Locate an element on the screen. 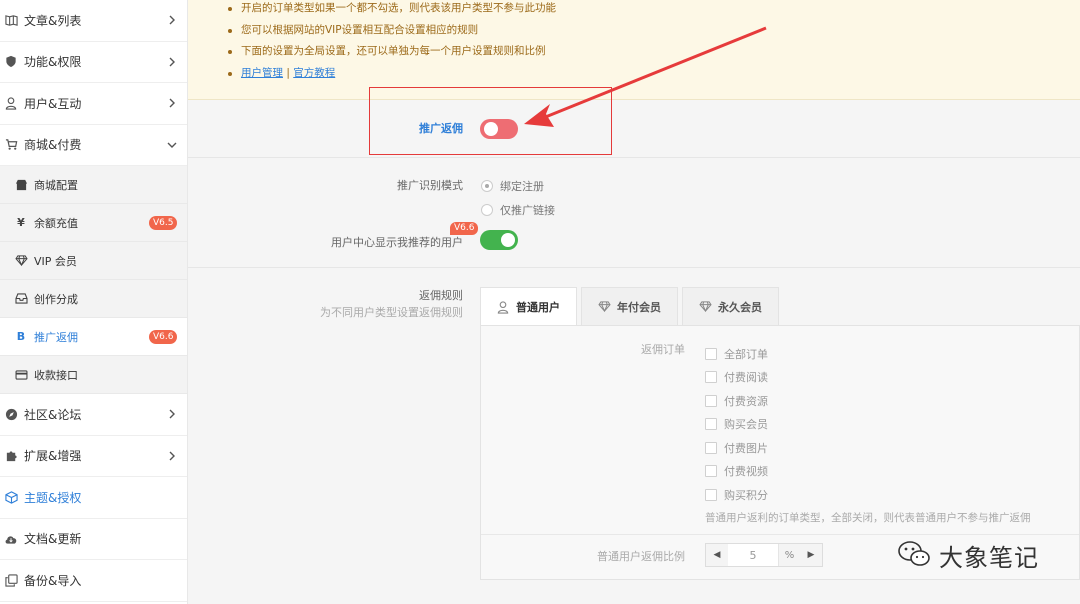 The height and width of the screenshot is (604, 1080). order-checkbox-list: 全部订单 付费阅读 付费资源 购买会员 付费图片 付费视频 购买积分 is located at coordinates (736, 424).